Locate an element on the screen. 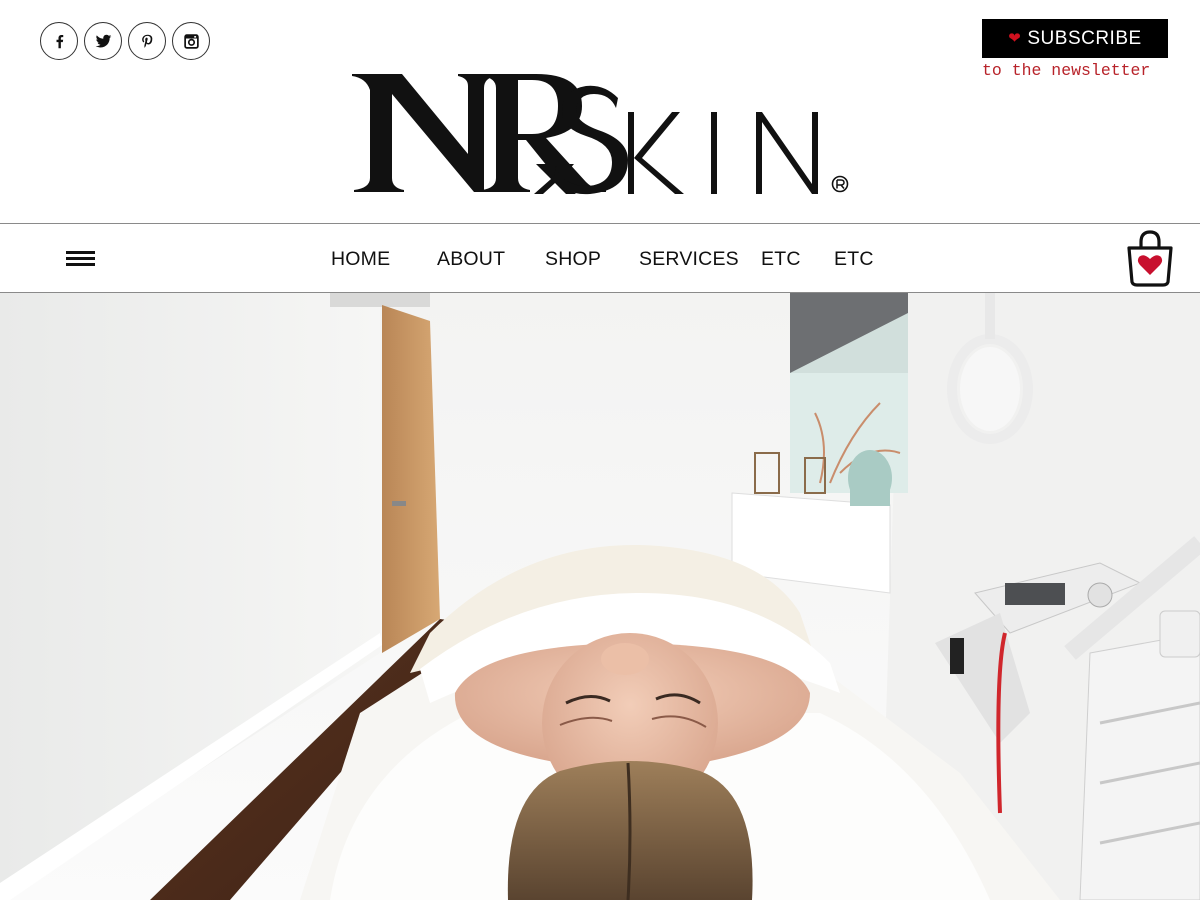  facebook-icon is located at coordinates (59, 41).